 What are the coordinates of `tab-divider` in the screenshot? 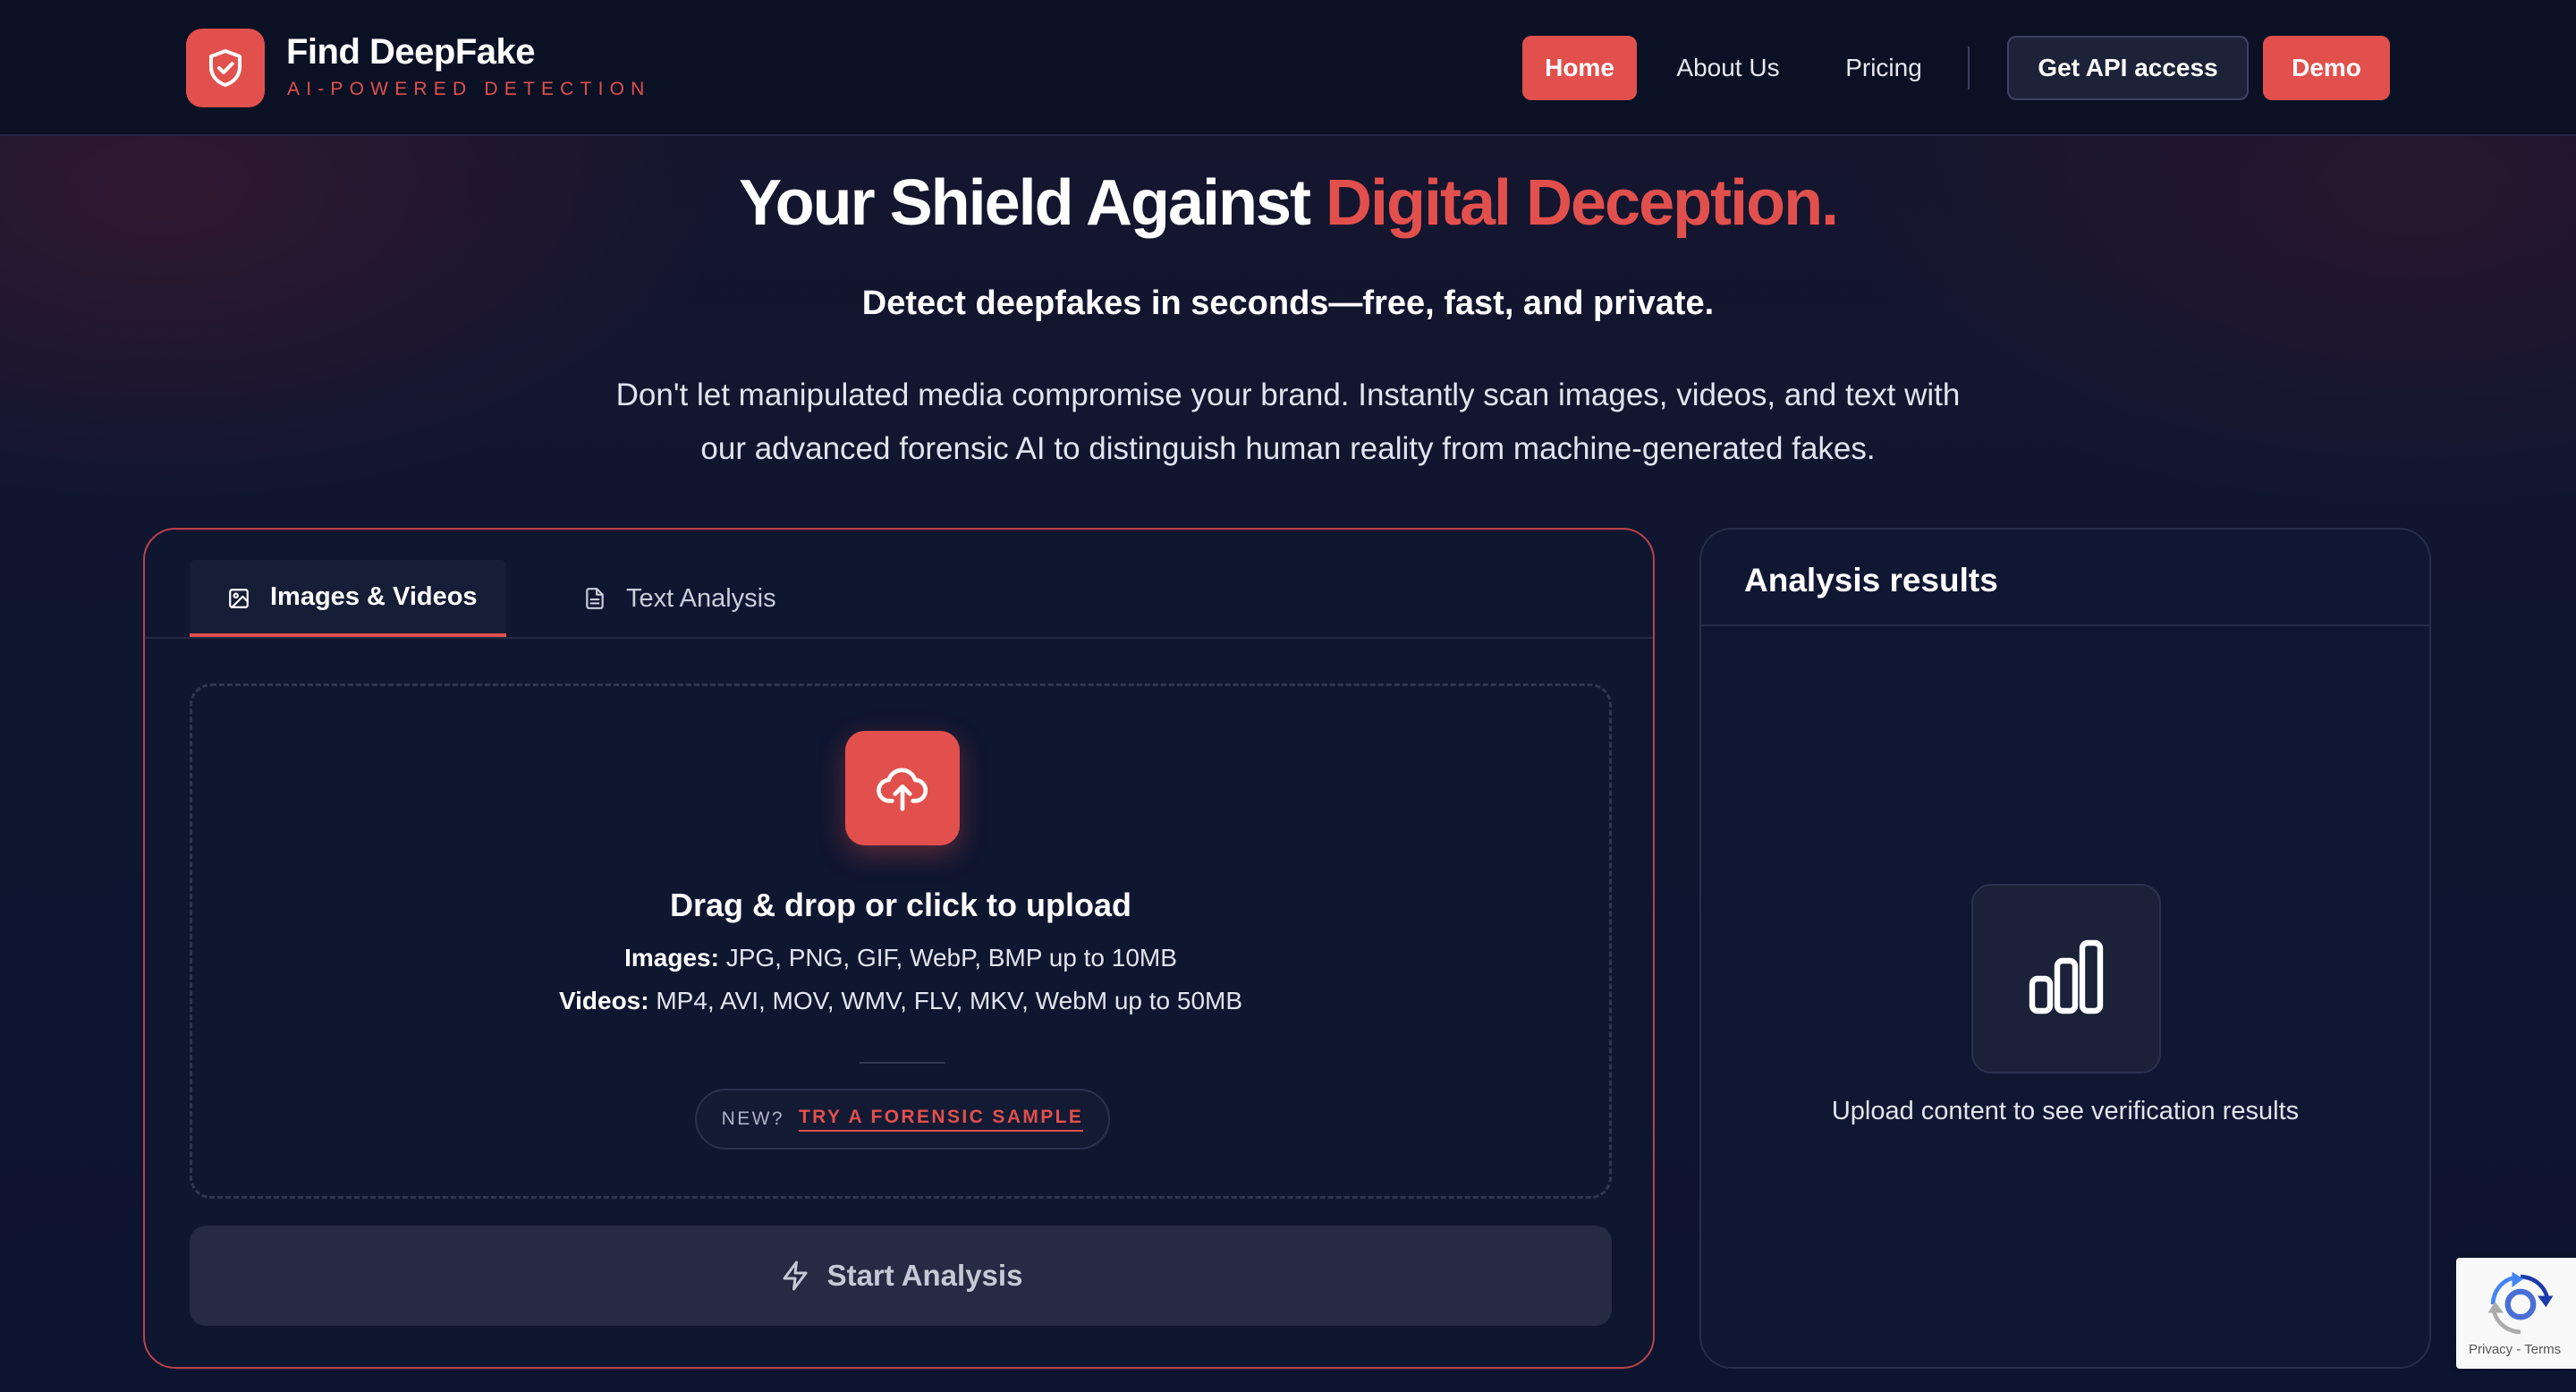 It's located at (899, 638).